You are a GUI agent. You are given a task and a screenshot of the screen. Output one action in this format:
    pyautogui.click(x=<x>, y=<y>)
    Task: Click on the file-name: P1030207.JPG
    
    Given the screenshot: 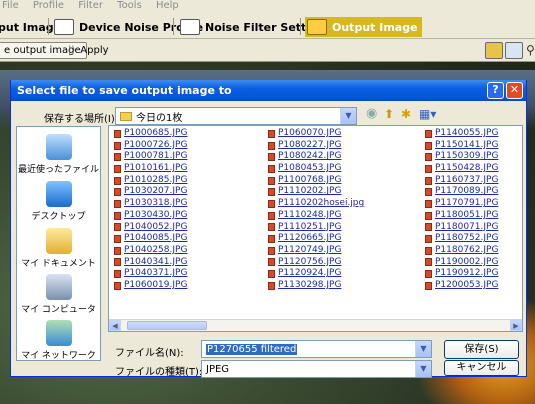 What is the action you would take?
    pyautogui.click(x=156, y=191)
    